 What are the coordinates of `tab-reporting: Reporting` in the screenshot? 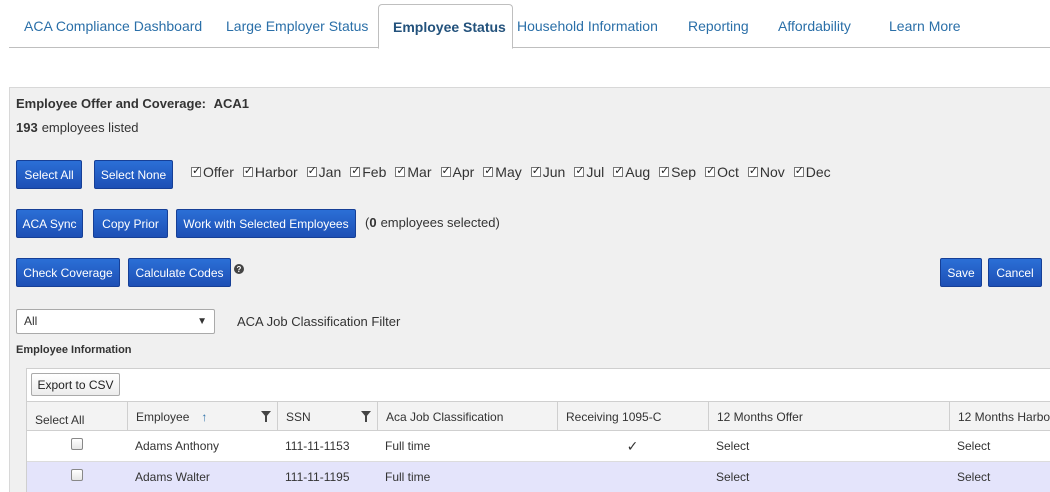 It's located at (718, 26).